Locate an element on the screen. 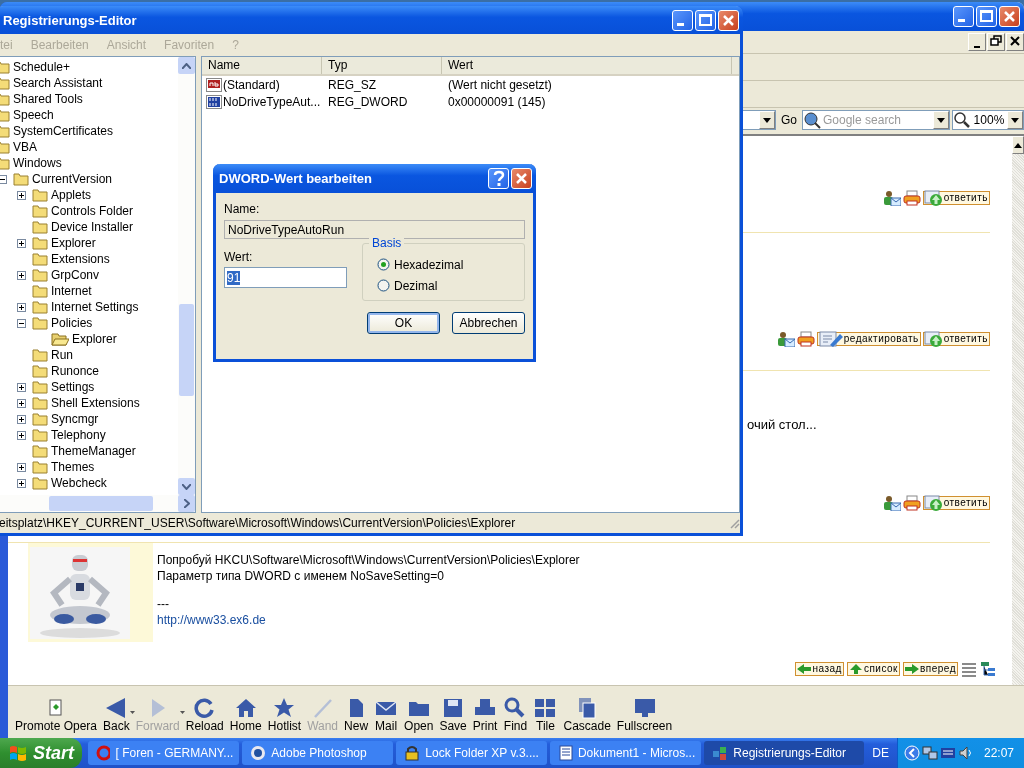 Image resolution: width=1024 pixels, height=768 pixels. cascade-button: Cascade is located at coordinates (587, 715).